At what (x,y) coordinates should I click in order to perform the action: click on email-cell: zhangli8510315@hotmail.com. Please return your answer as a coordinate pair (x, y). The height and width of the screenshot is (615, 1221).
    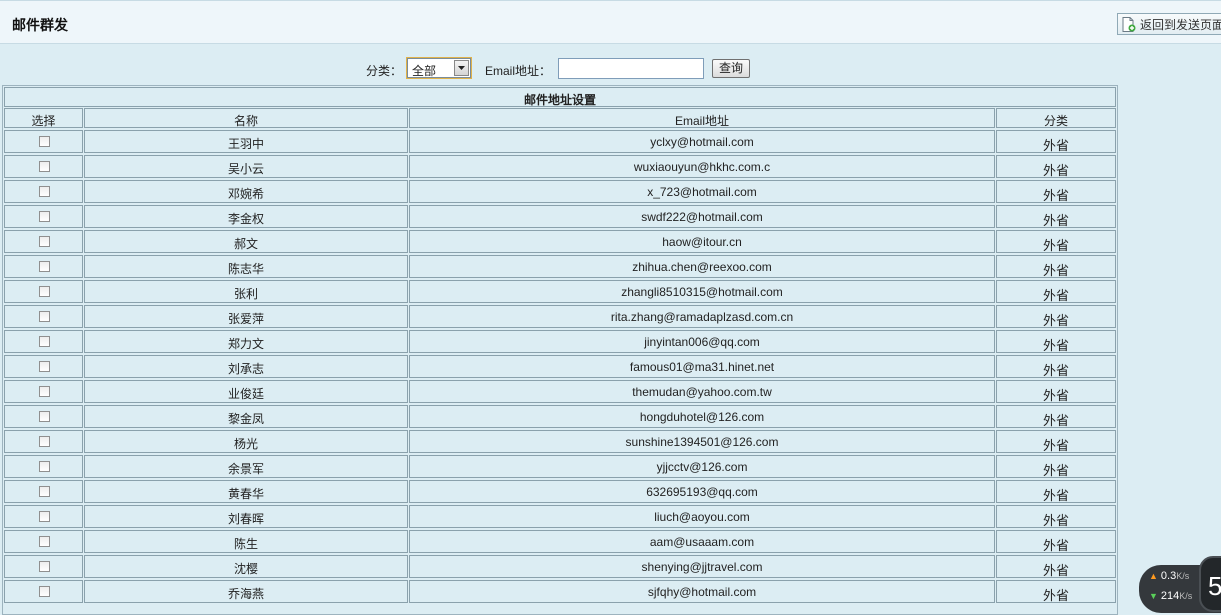
    Looking at the image, I should click on (702, 291).